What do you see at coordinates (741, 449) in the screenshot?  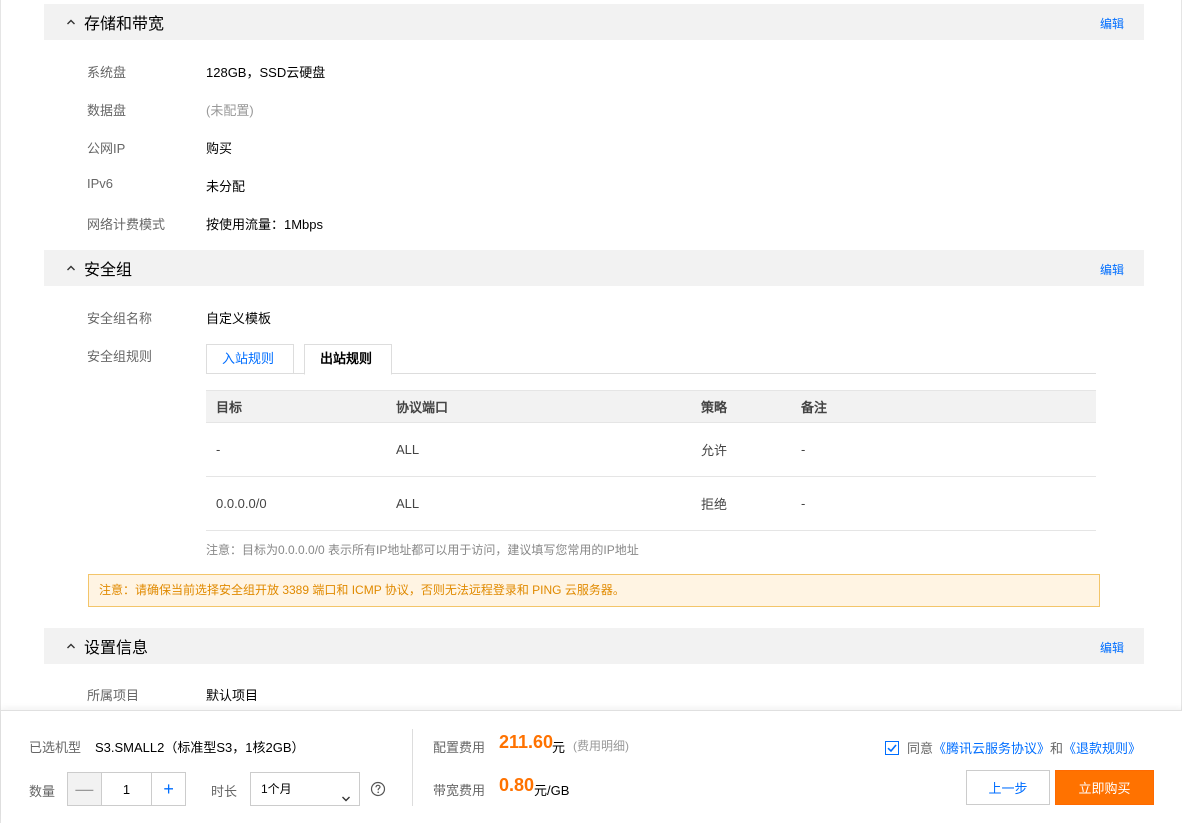 I see `table-cell: 允许` at bounding box center [741, 449].